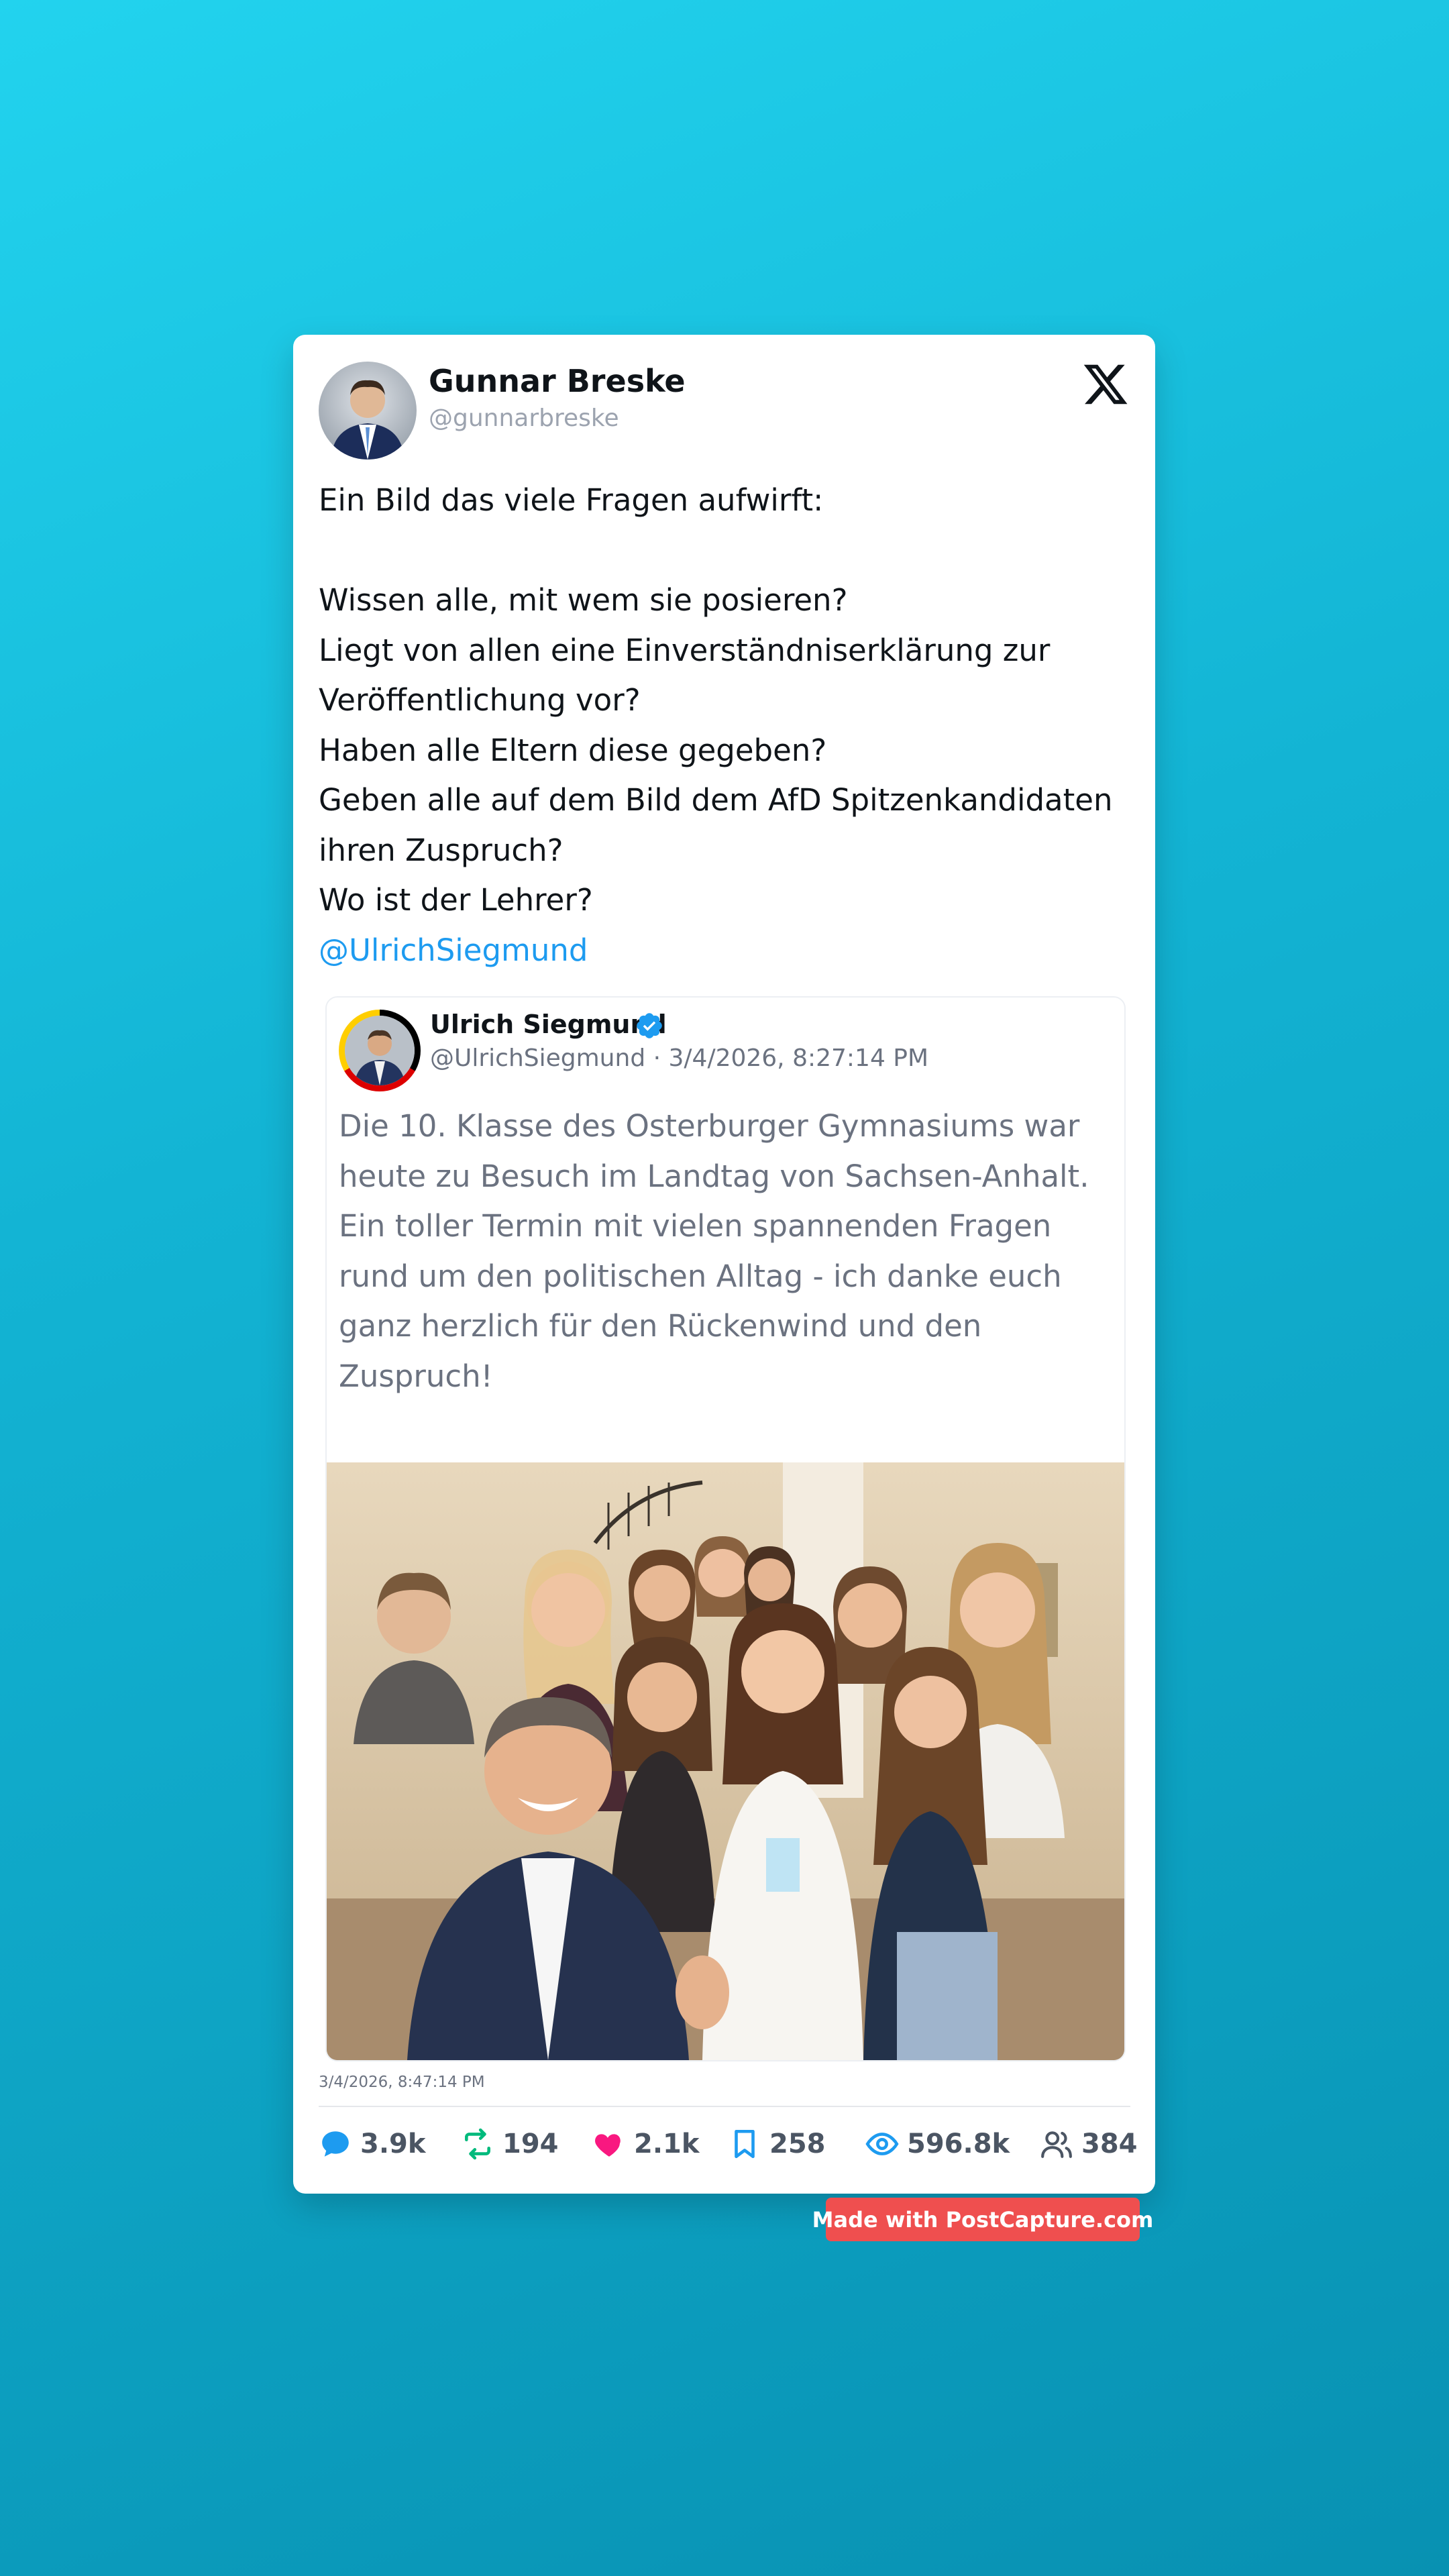  What do you see at coordinates (524, 418) in the screenshot?
I see `author-handle: @gunnarbreske` at bounding box center [524, 418].